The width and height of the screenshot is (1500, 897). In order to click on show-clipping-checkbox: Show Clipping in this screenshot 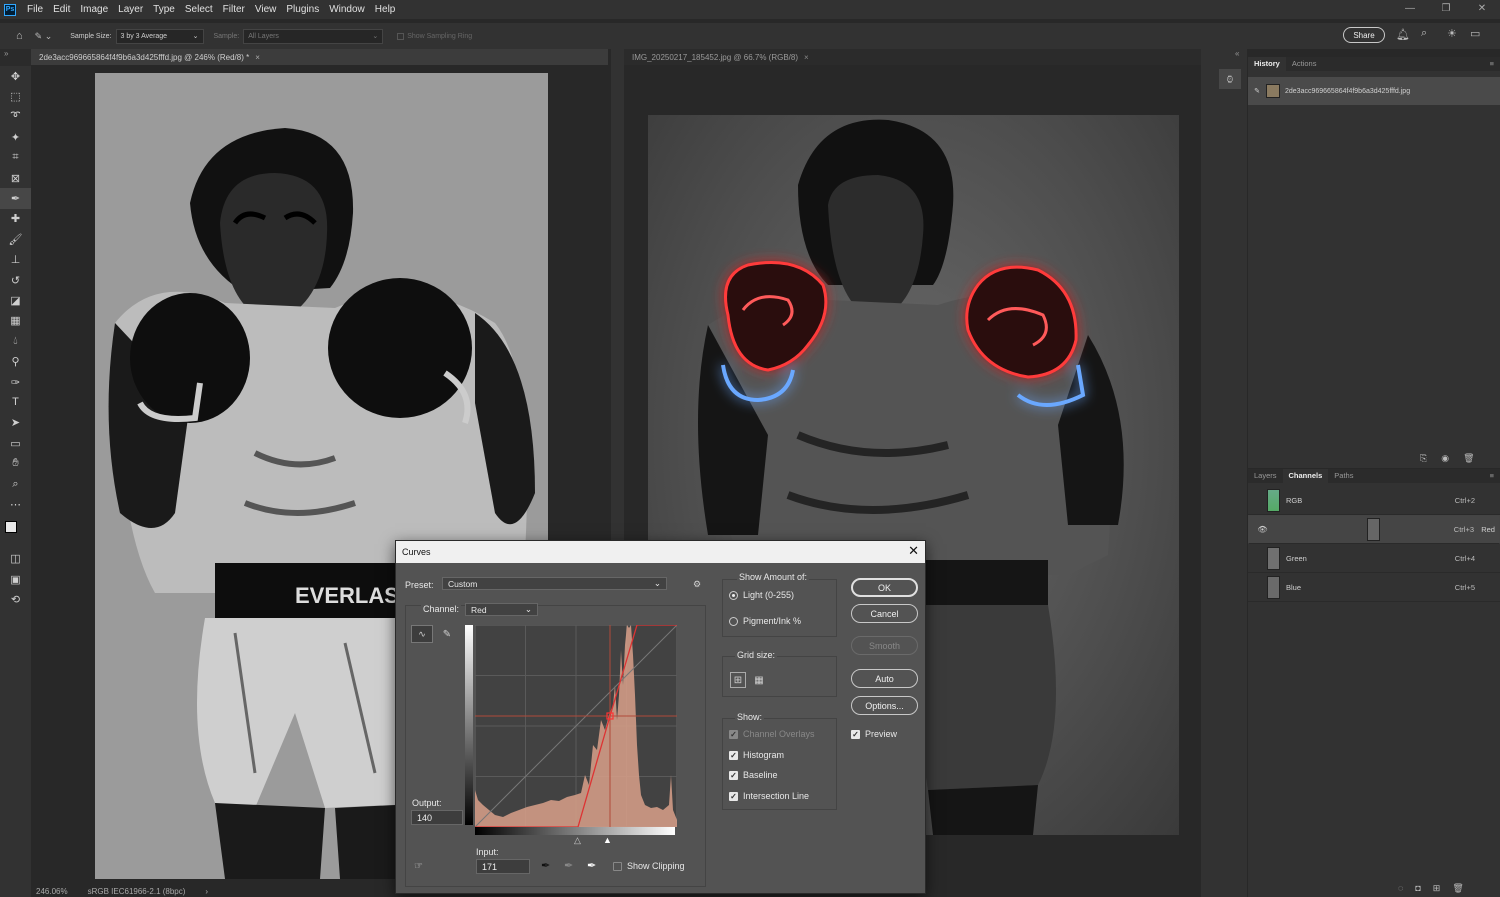, I will do `click(649, 866)`.